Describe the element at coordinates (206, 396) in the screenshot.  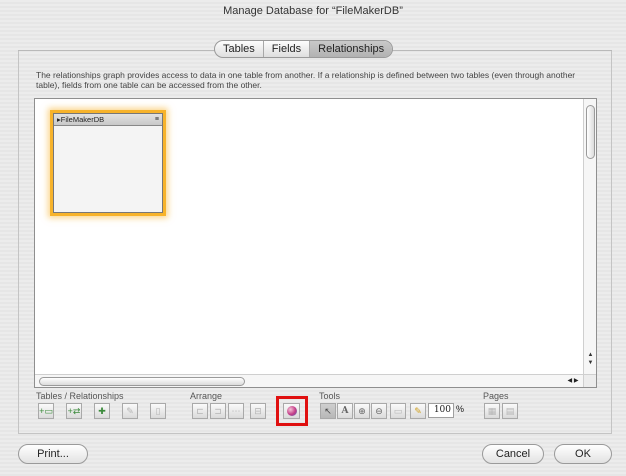
I see `arrange-label: Arrange` at that location.